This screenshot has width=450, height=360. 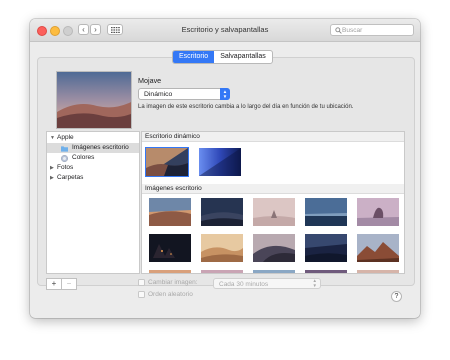 I want to click on disclosure-triangle-down-icon: ▼, so click(x=52, y=138).